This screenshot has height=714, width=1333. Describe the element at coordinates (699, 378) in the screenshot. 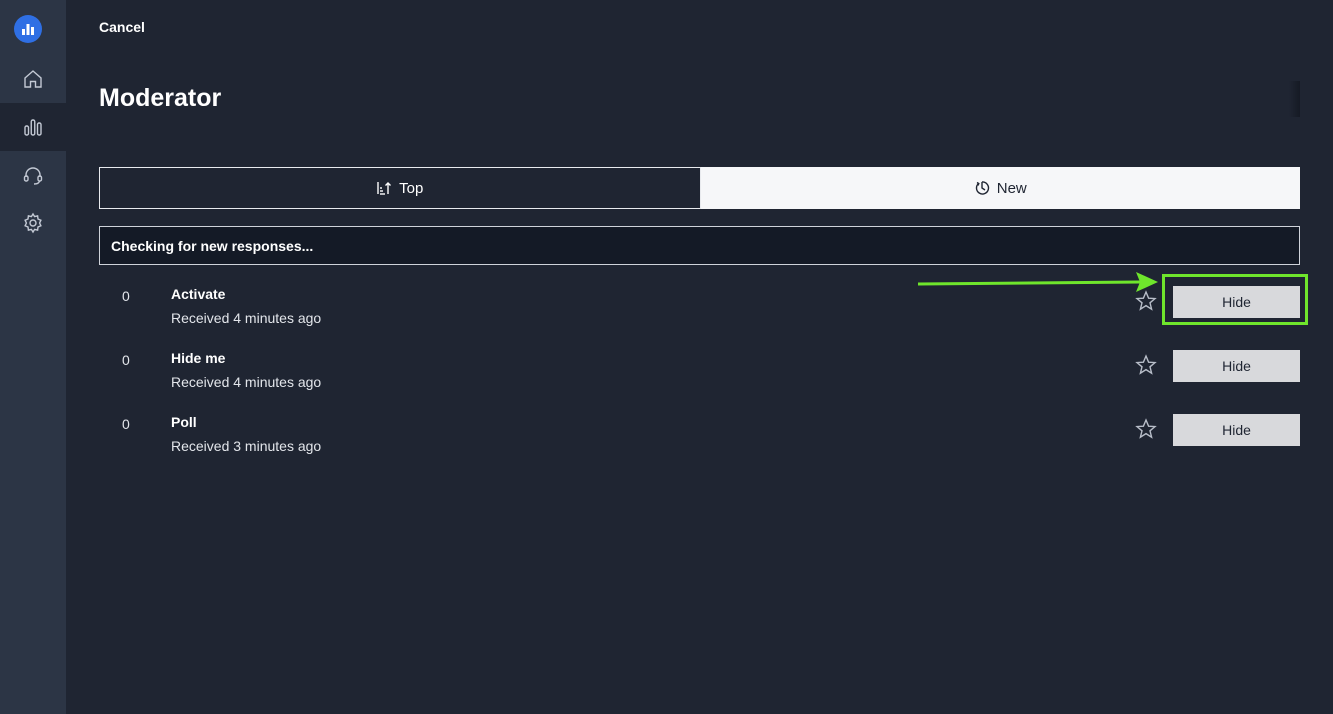

I see `list-item: 0 Hide me Received 4 minutes ago Hide` at that location.